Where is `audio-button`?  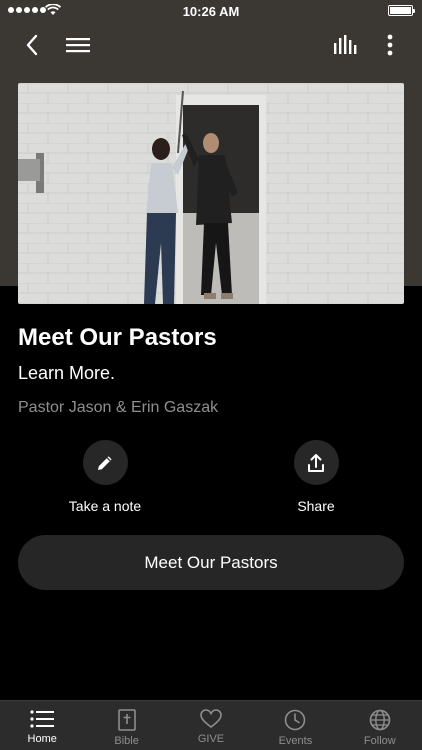 audio-button is located at coordinates (345, 45).